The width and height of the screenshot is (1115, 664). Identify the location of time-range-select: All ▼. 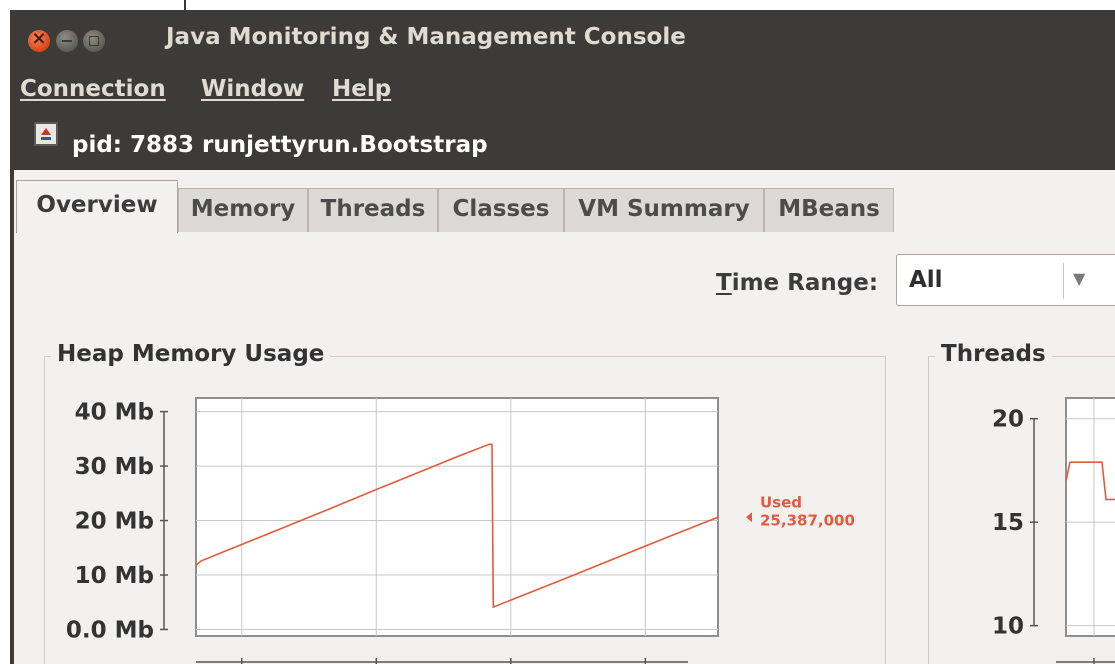
(1005, 280).